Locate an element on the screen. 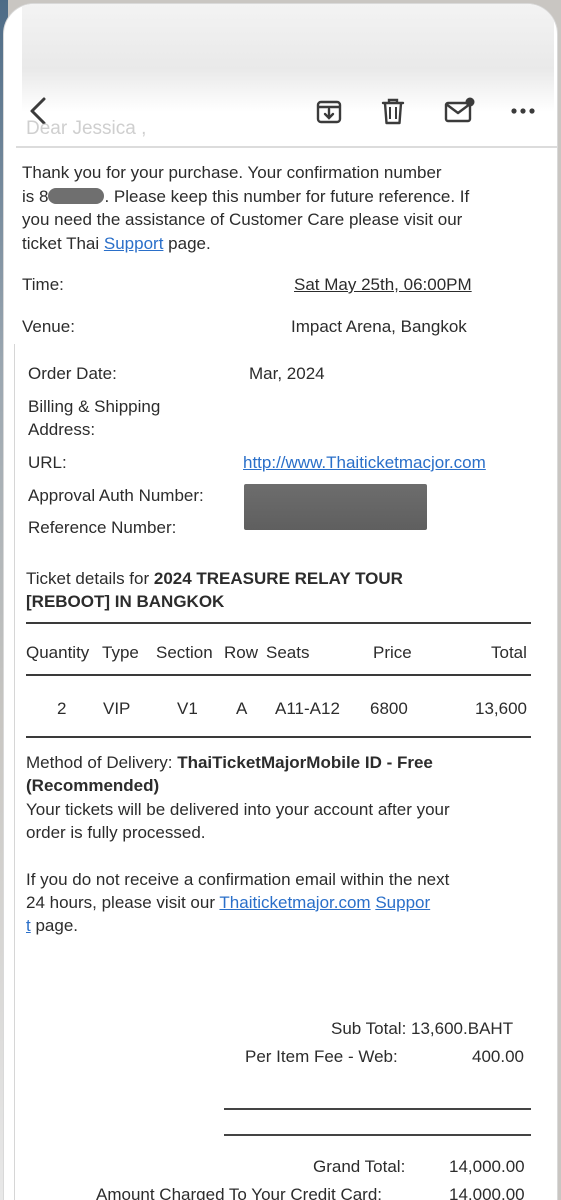  archive-icon is located at coordinates (329, 112).